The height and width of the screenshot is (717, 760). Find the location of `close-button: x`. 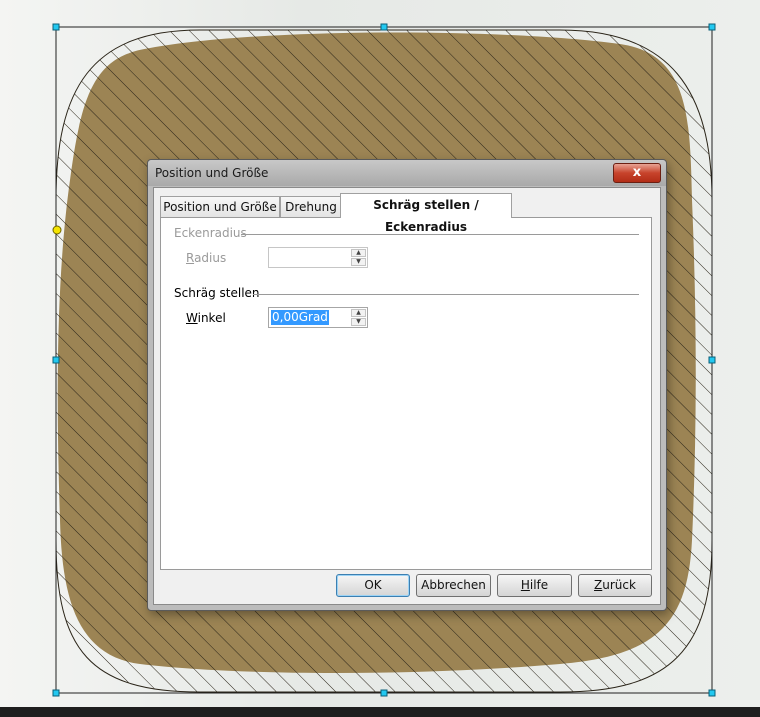

close-button: x is located at coordinates (637, 173).